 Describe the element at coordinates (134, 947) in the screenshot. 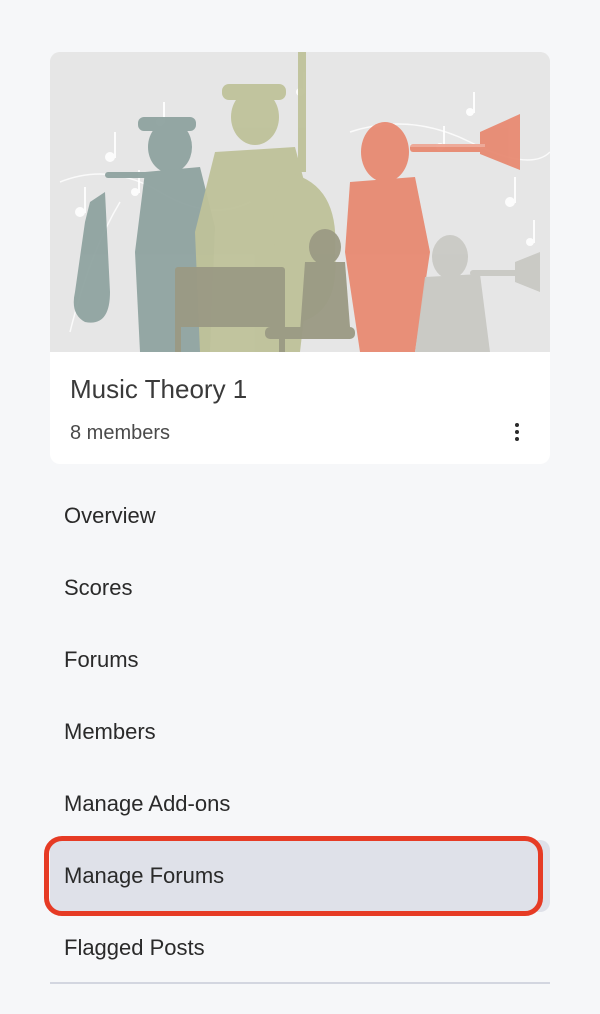

I see `nav-item-label: Flagged Posts` at that location.